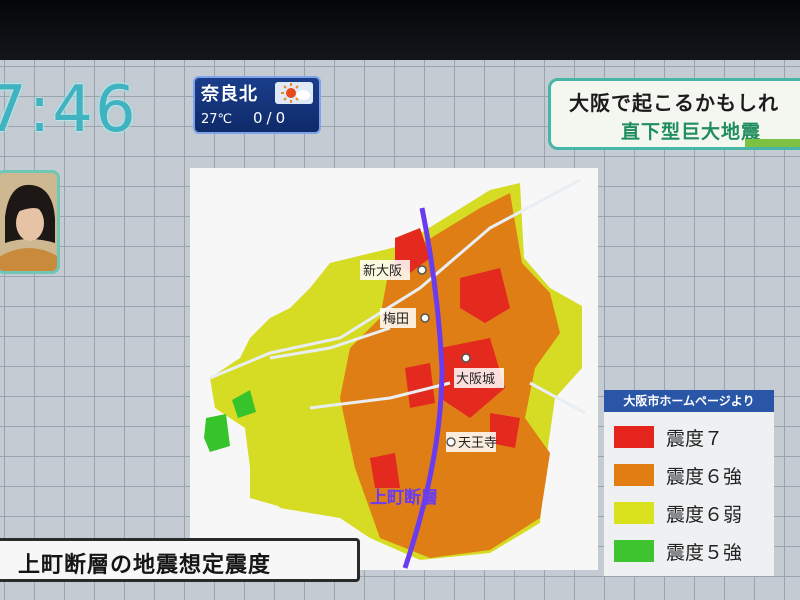  Describe the element at coordinates (475, 379) in the screenshot. I see `place-label-osaka-castle: 大阪城` at that location.